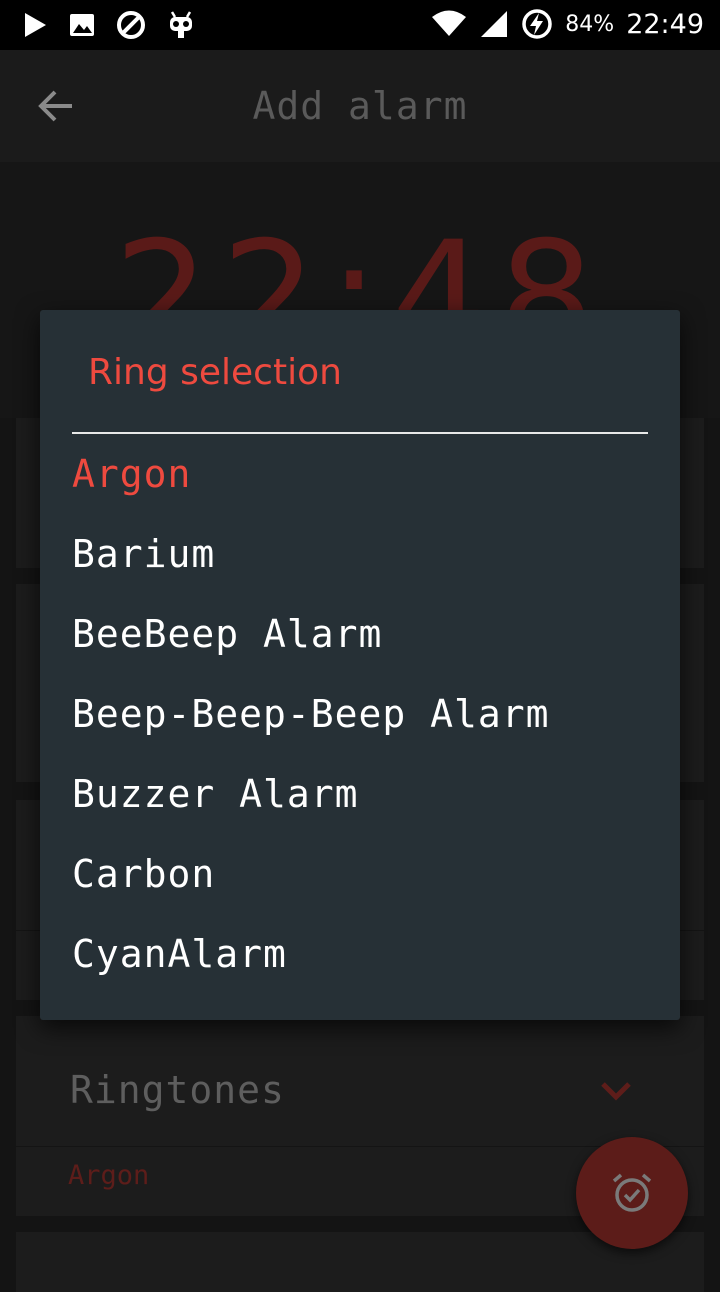 The width and height of the screenshot is (720, 1292). I want to click on ring-option-buzzer-alarm: Buzzer Alarm, so click(360, 794).